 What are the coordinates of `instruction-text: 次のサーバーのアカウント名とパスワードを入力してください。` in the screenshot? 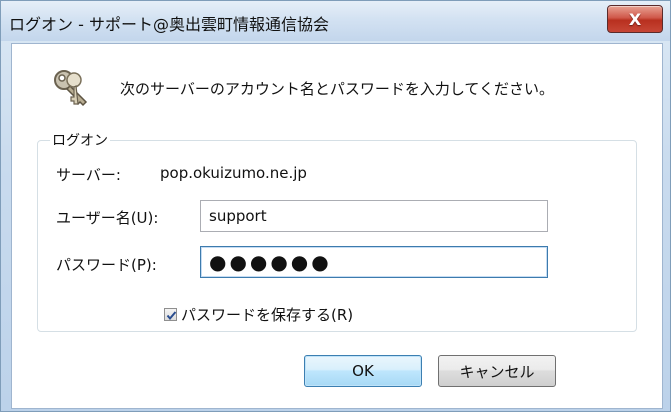 It's located at (337, 89).